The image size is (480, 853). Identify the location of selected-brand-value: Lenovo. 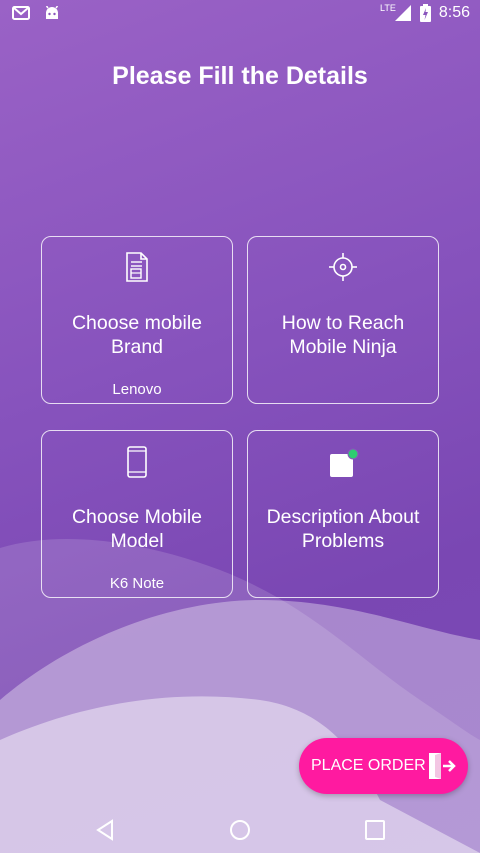
(137, 389).